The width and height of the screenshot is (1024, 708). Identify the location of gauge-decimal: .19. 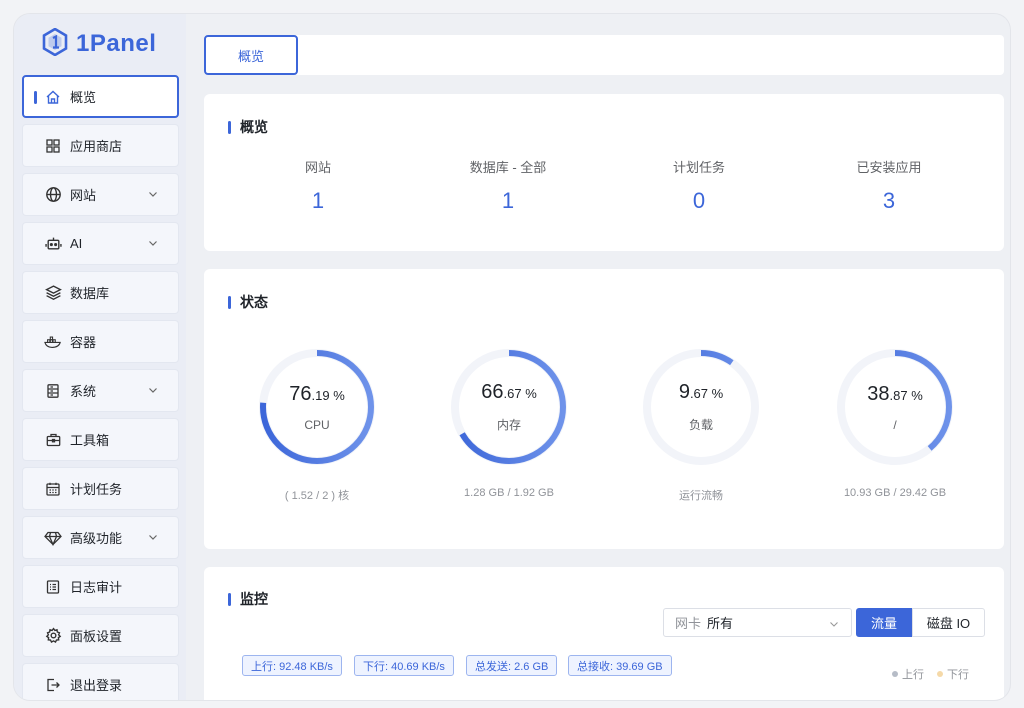
(320, 395).